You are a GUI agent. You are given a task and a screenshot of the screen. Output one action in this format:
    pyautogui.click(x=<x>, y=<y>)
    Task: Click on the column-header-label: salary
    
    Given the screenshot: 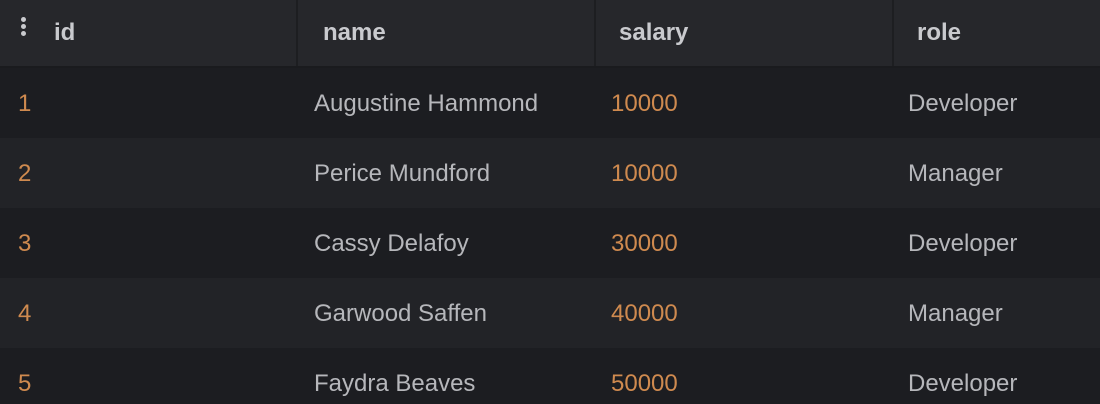 What is the action you would take?
    pyautogui.click(x=654, y=32)
    